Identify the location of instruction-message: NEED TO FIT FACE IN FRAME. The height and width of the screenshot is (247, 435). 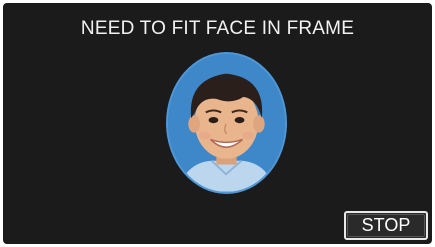
(217, 28).